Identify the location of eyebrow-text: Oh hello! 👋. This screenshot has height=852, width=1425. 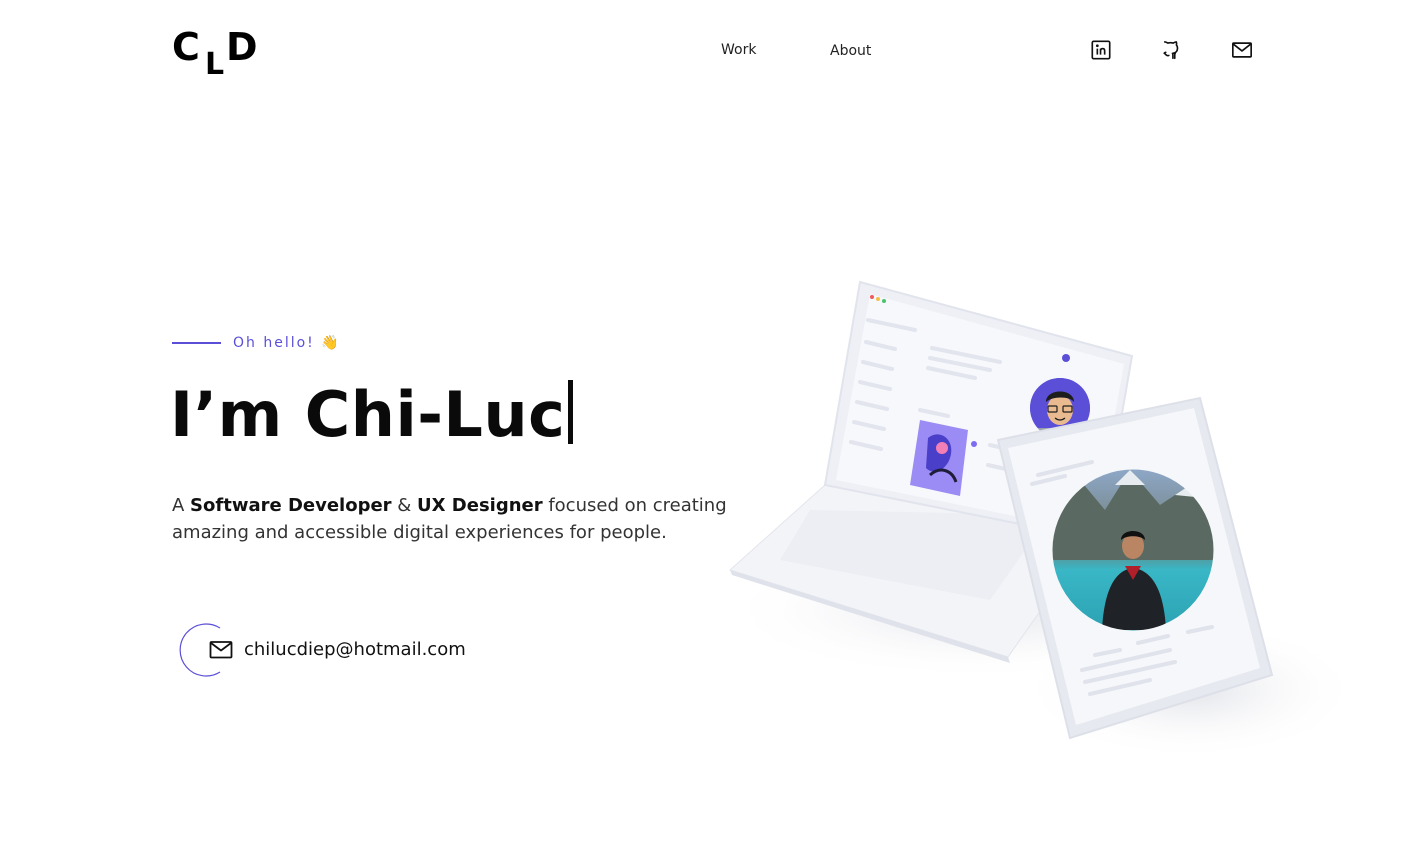
(287, 343).